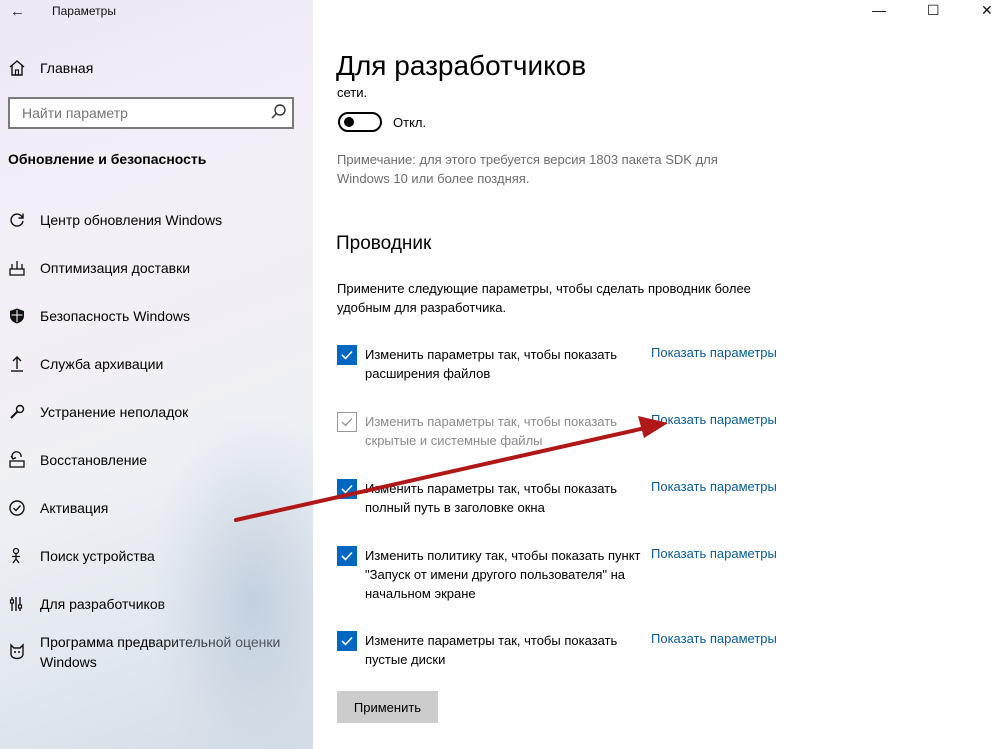 Image resolution: width=1003 pixels, height=749 pixels. What do you see at coordinates (114, 412) in the screenshot?
I see `sidebar-item-label: Устранение неполадок` at bounding box center [114, 412].